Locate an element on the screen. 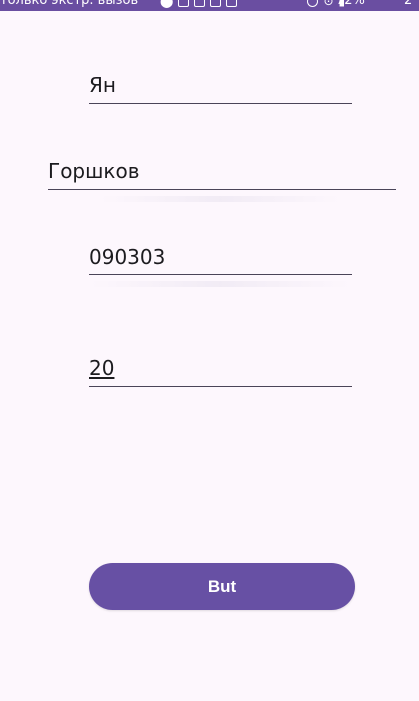 The height and width of the screenshot is (701, 419). image-icon is located at coordinates (200, 3).